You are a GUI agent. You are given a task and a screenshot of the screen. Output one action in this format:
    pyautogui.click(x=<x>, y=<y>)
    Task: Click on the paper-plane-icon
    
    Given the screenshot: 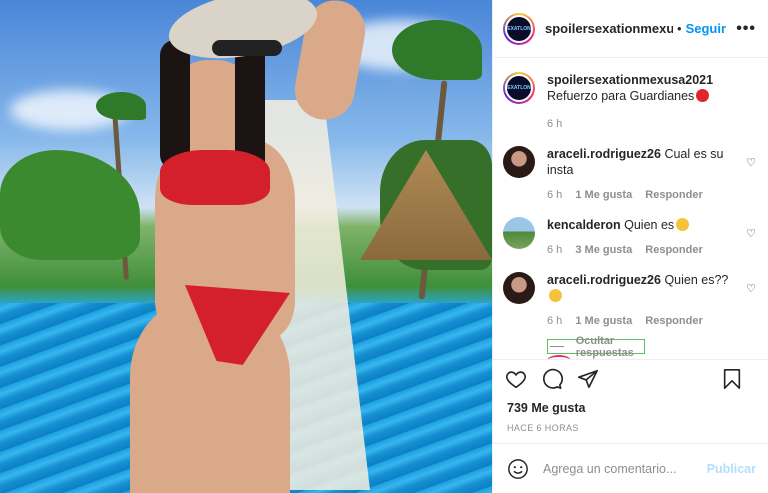 What is the action you would take?
    pyautogui.click(x=588, y=378)
    